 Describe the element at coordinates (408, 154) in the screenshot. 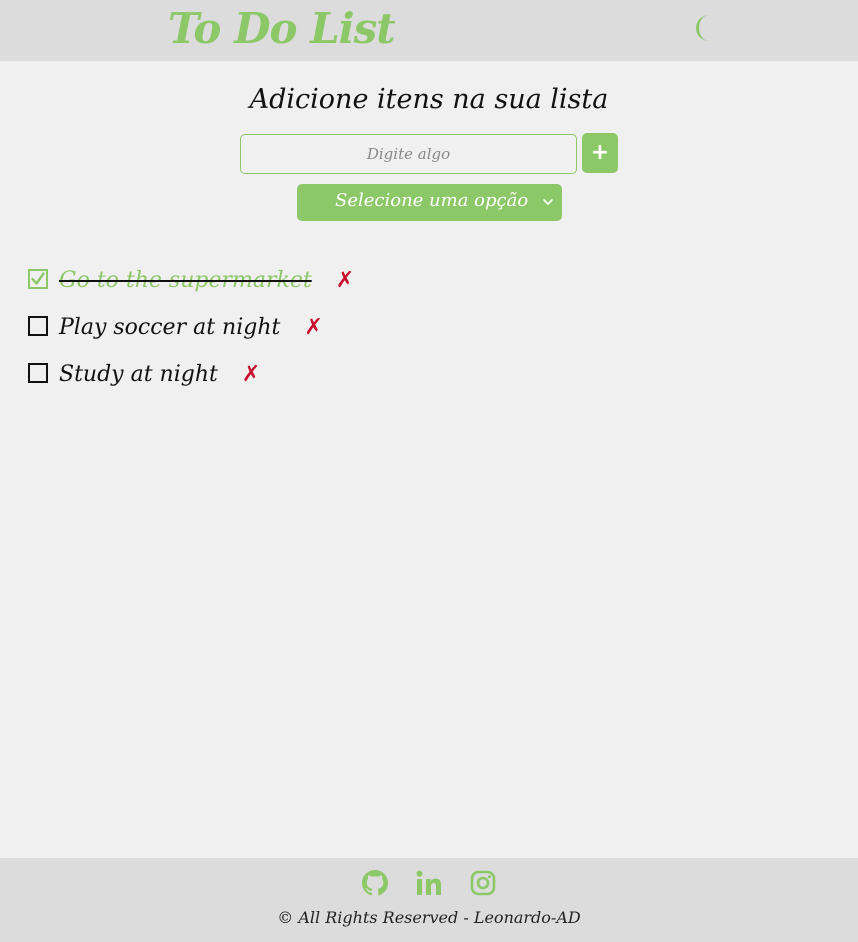

I see `todo-input` at that location.